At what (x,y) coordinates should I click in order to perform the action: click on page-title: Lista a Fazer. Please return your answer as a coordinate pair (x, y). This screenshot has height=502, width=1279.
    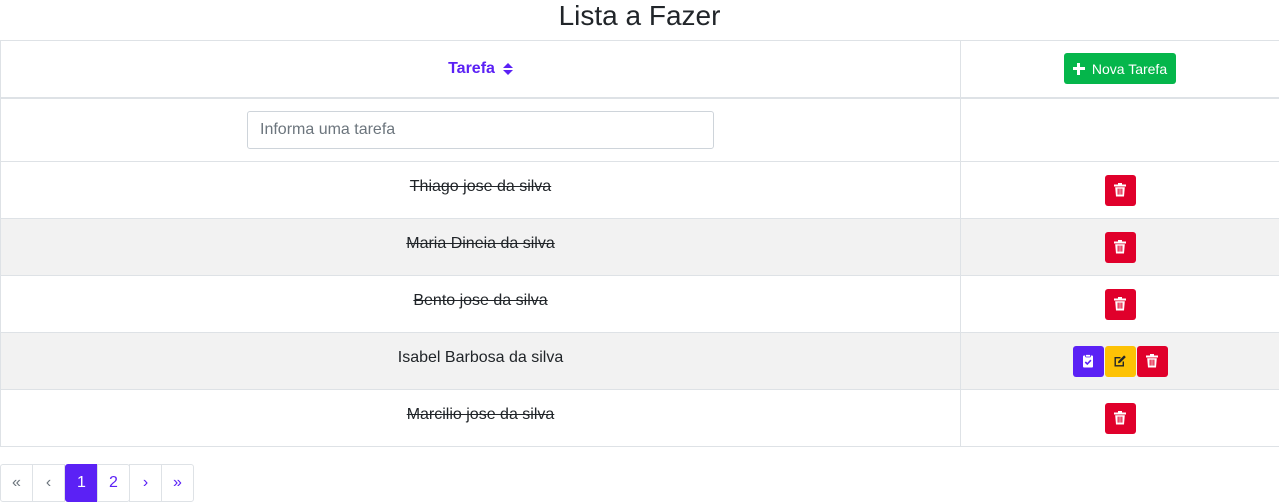
    Looking at the image, I should click on (639, 15).